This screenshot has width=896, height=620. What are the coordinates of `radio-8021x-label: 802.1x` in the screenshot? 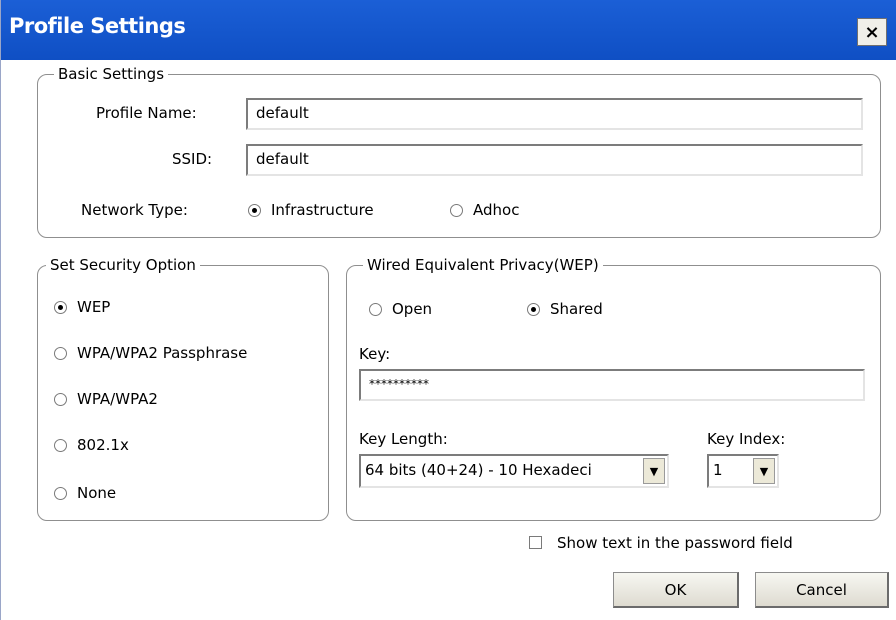 It's located at (103, 445).